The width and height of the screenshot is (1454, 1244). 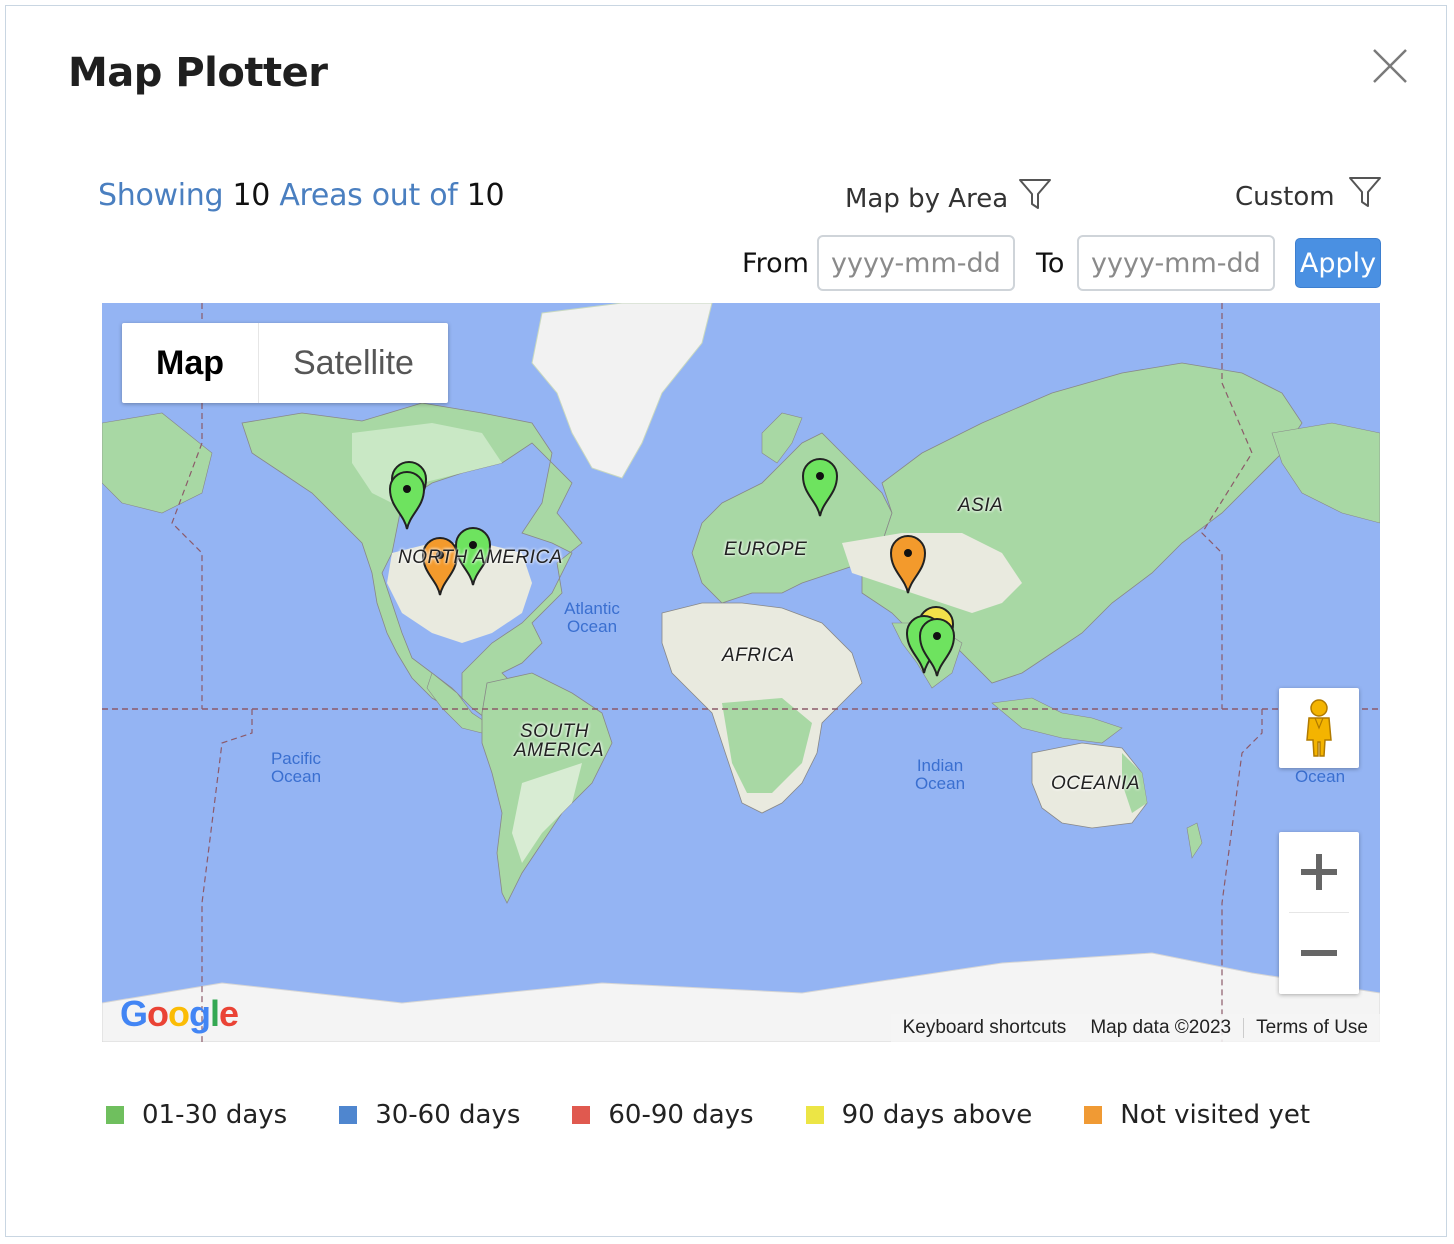 What do you see at coordinates (940, 774) in the screenshot?
I see `label-indian-ocean: Indian Ocean` at bounding box center [940, 774].